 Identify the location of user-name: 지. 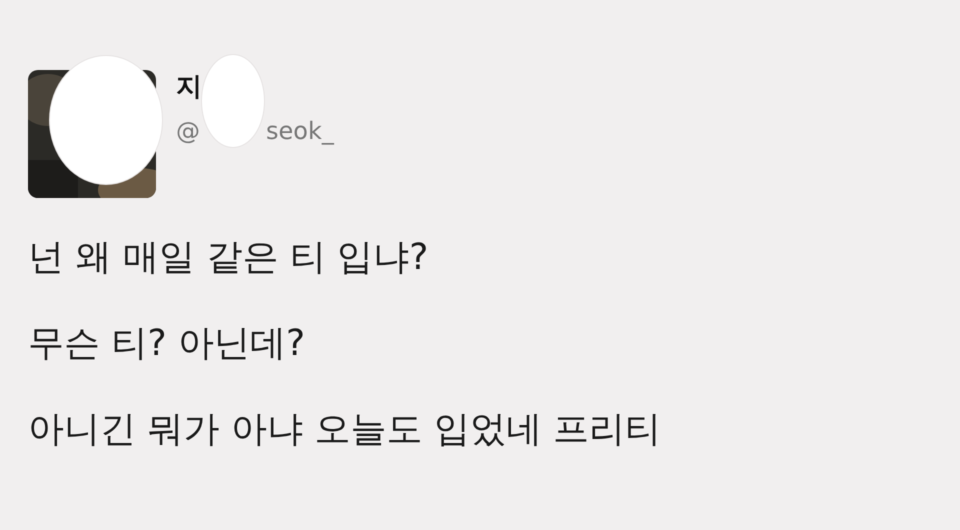
(189, 88).